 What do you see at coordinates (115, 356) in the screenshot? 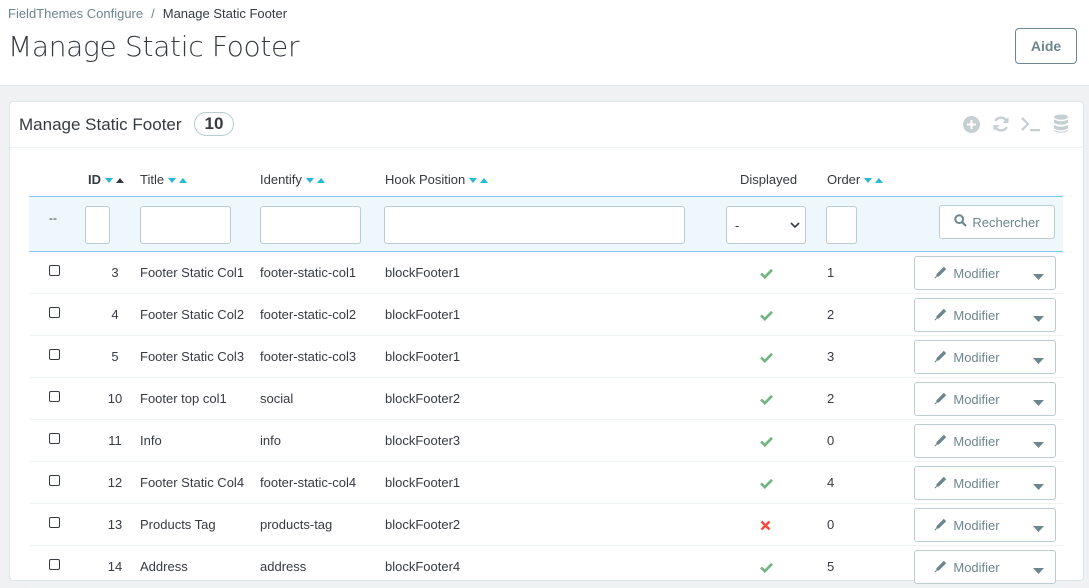
I see `row-id: 5` at bounding box center [115, 356].